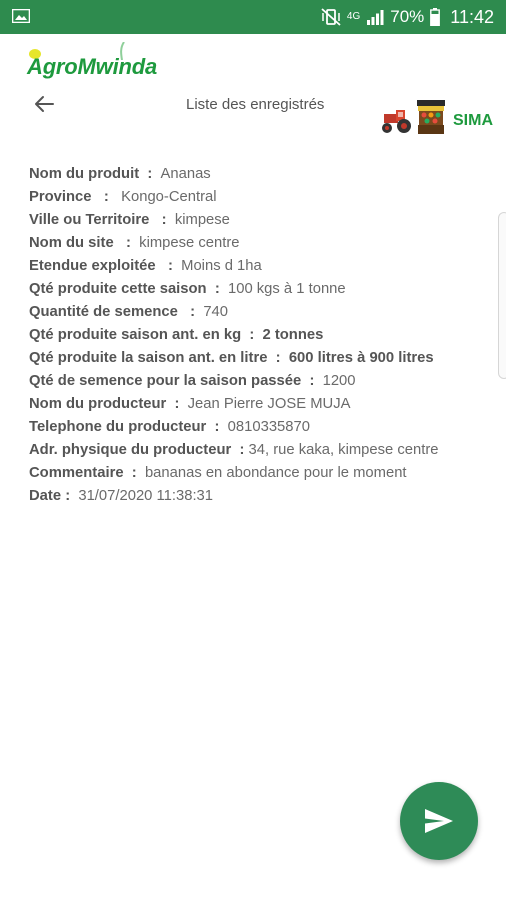  What do you see at coordinates (21, 16) in the screenshot?
I see `image-icon` at bounding box center [21, 16].